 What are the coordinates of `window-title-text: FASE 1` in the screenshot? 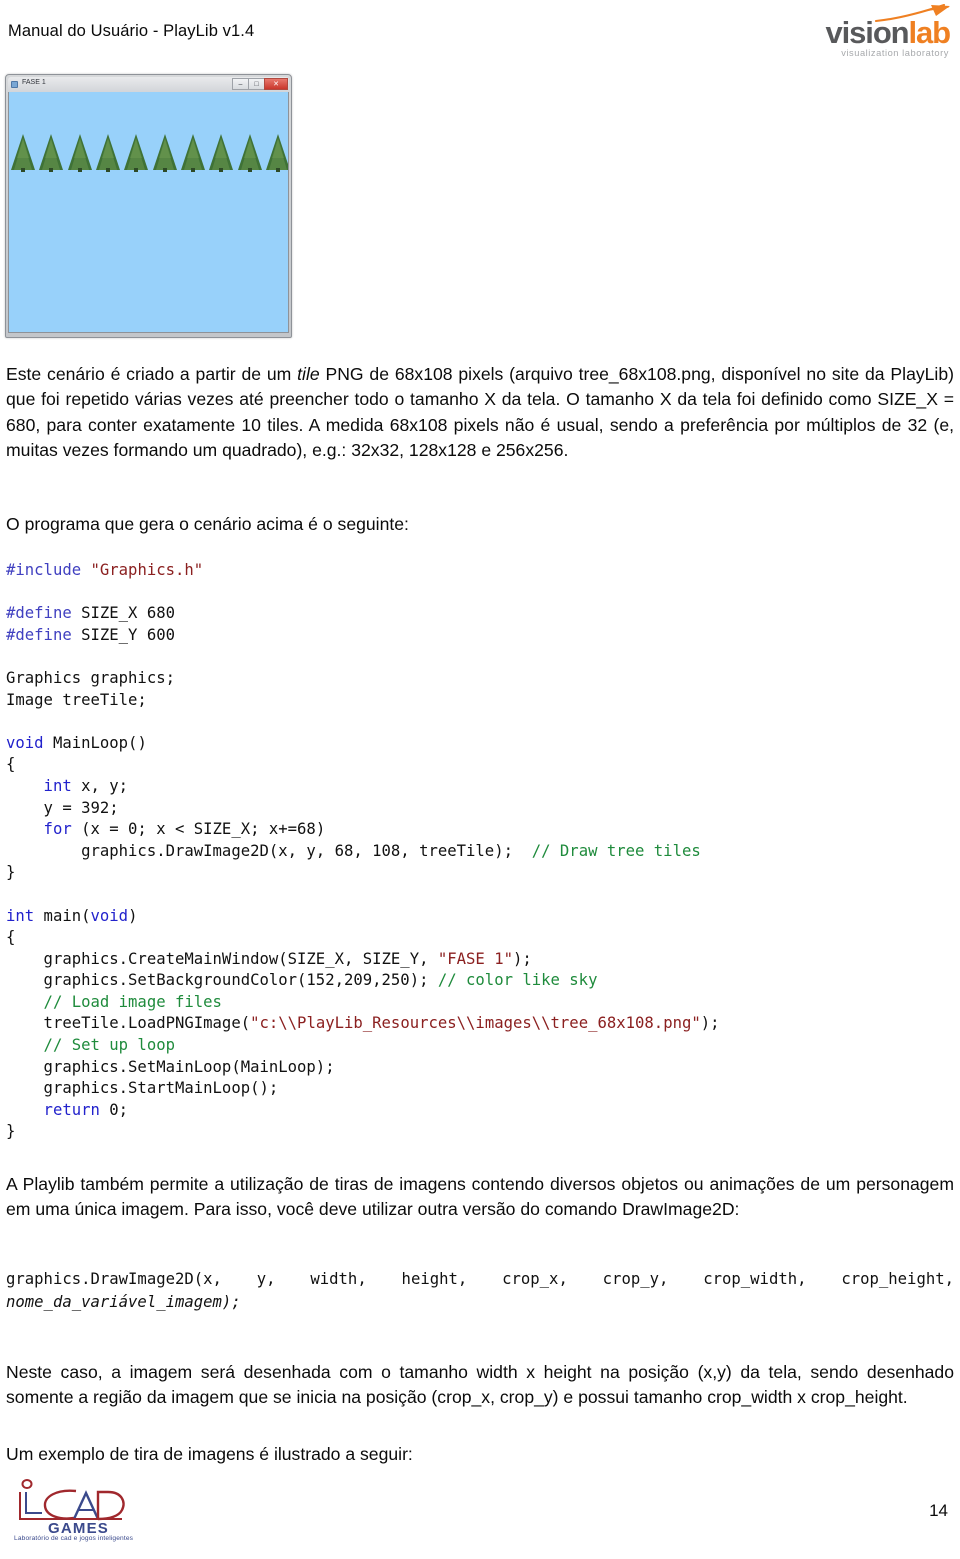 It's located at (34, 82).